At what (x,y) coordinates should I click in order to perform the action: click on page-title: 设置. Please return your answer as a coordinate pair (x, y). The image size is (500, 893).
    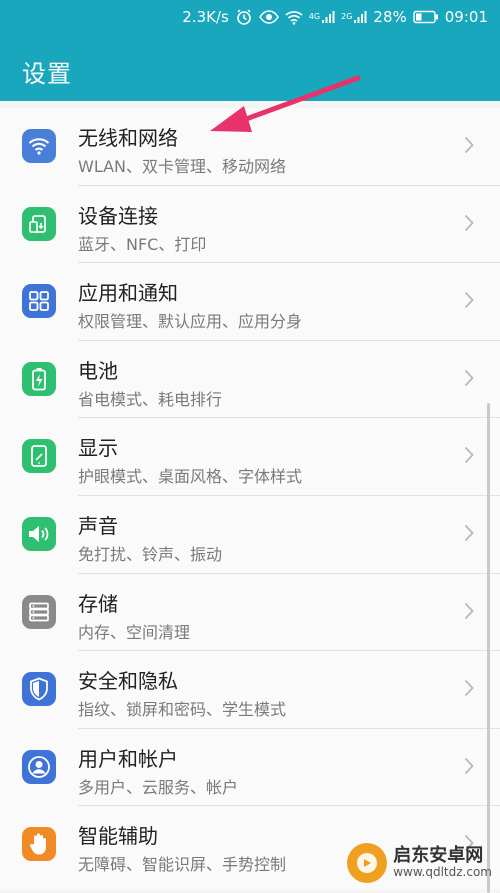
    Looking at the image, I should click on (47, 74).